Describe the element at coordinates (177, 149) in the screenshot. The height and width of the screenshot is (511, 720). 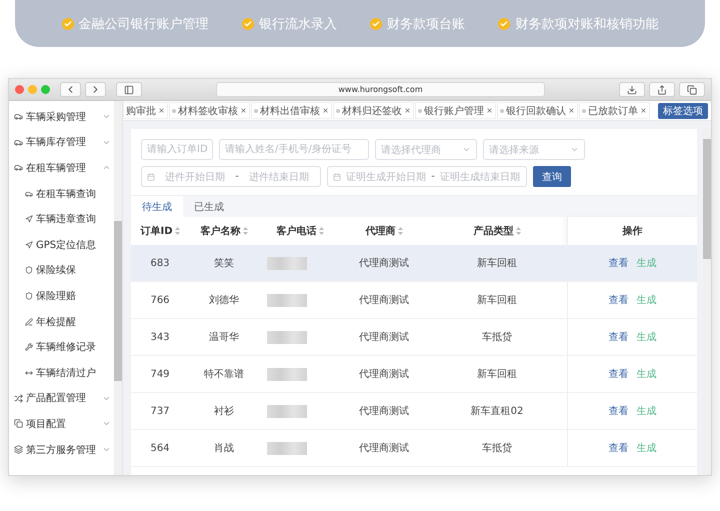
I see `input-field: 请输入订单ID` at that location.